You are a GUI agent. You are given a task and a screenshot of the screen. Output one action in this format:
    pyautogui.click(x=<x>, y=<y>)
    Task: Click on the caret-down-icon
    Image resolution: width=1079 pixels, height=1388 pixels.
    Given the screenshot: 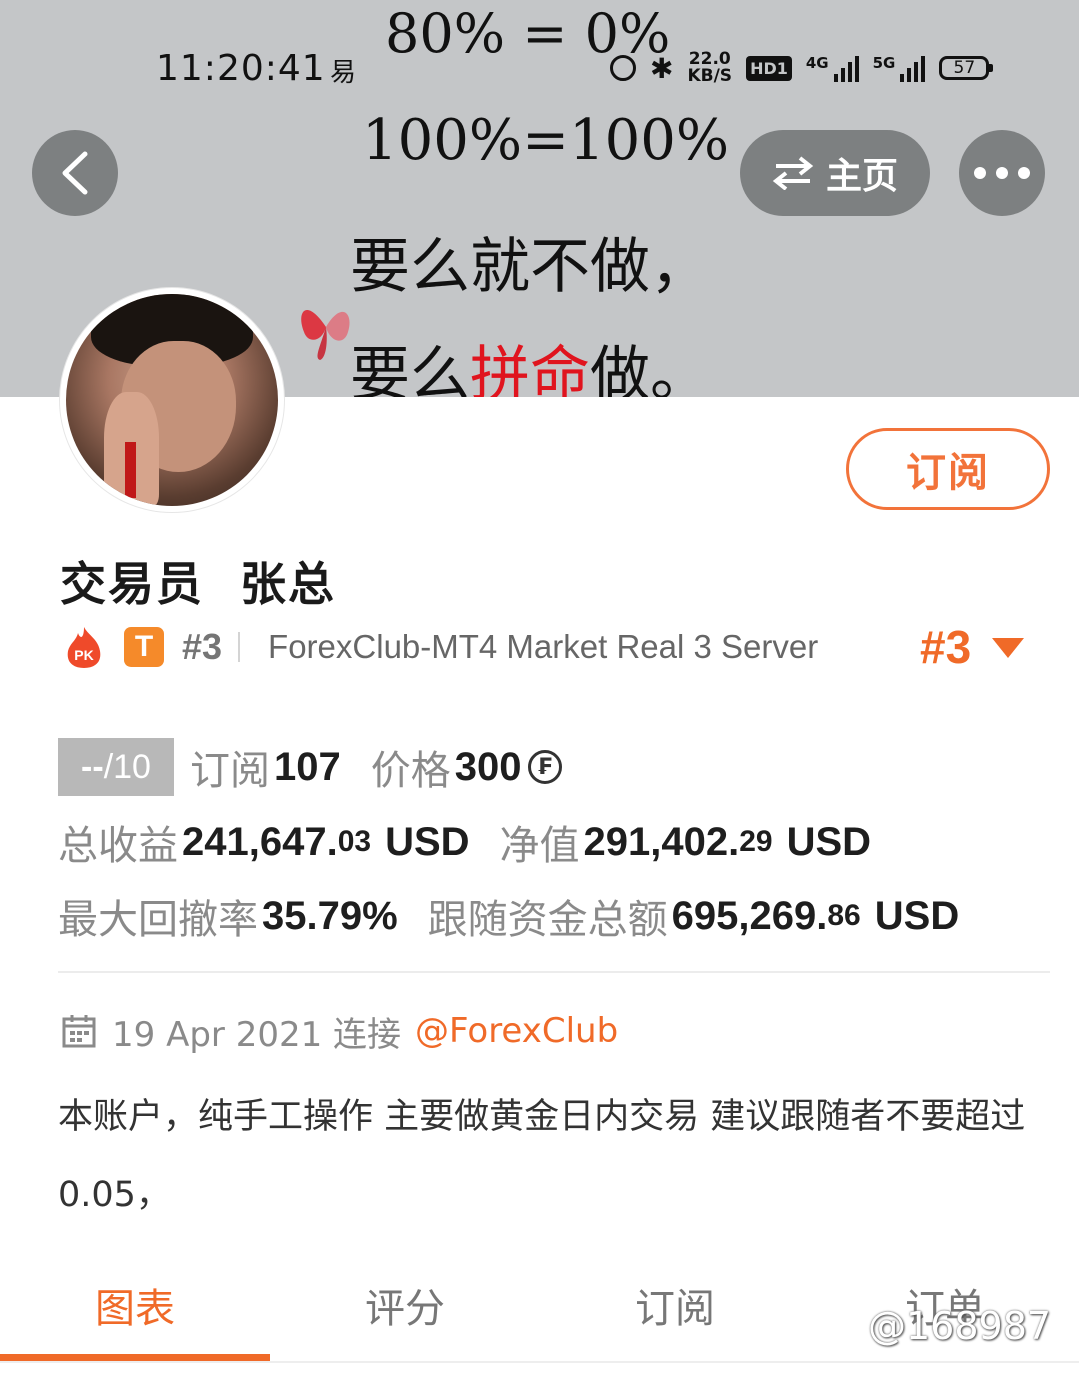 What is the action you would take?
    pyautogui.click(x=1008, y=648)
    